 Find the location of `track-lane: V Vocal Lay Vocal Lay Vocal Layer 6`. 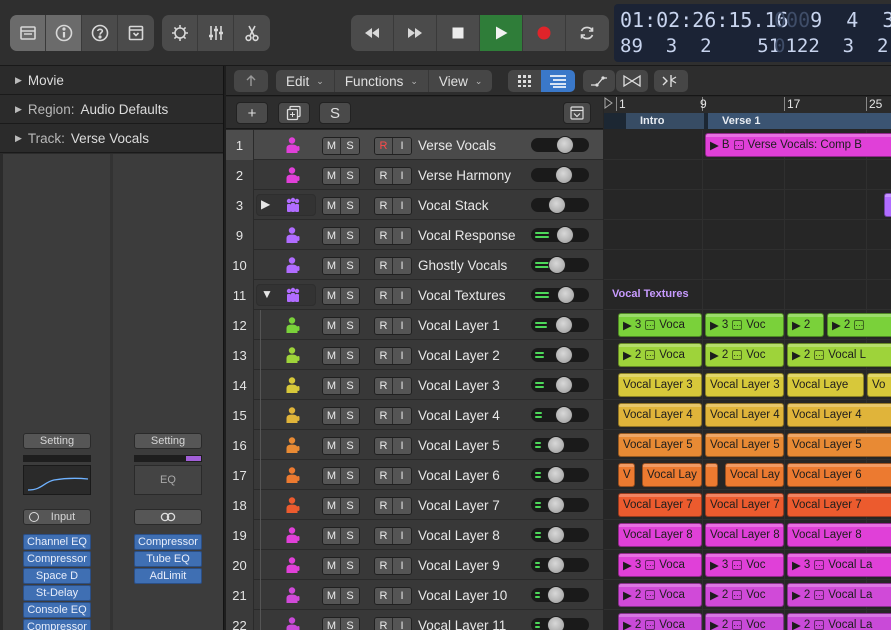

track-lane: V Vocal Lay Vocal Lay Vocal Layer 6 is located at coordinates (747, 475).